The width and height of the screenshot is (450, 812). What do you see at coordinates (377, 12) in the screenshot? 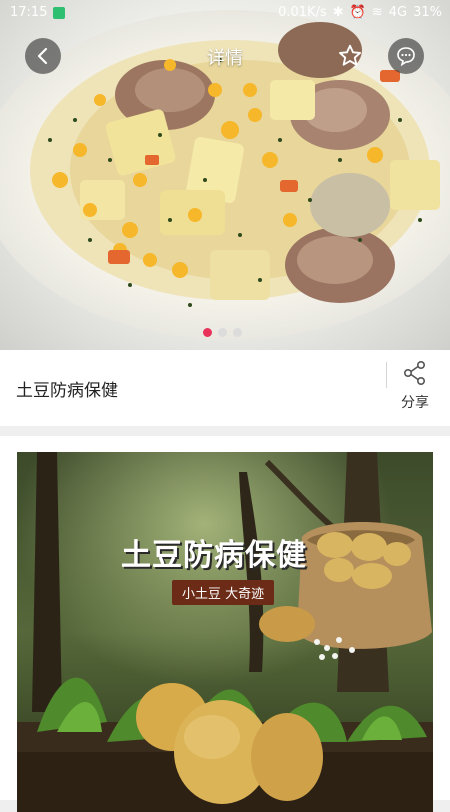
I see `wifi-icon: ≋` at bounding box center [377, 12].